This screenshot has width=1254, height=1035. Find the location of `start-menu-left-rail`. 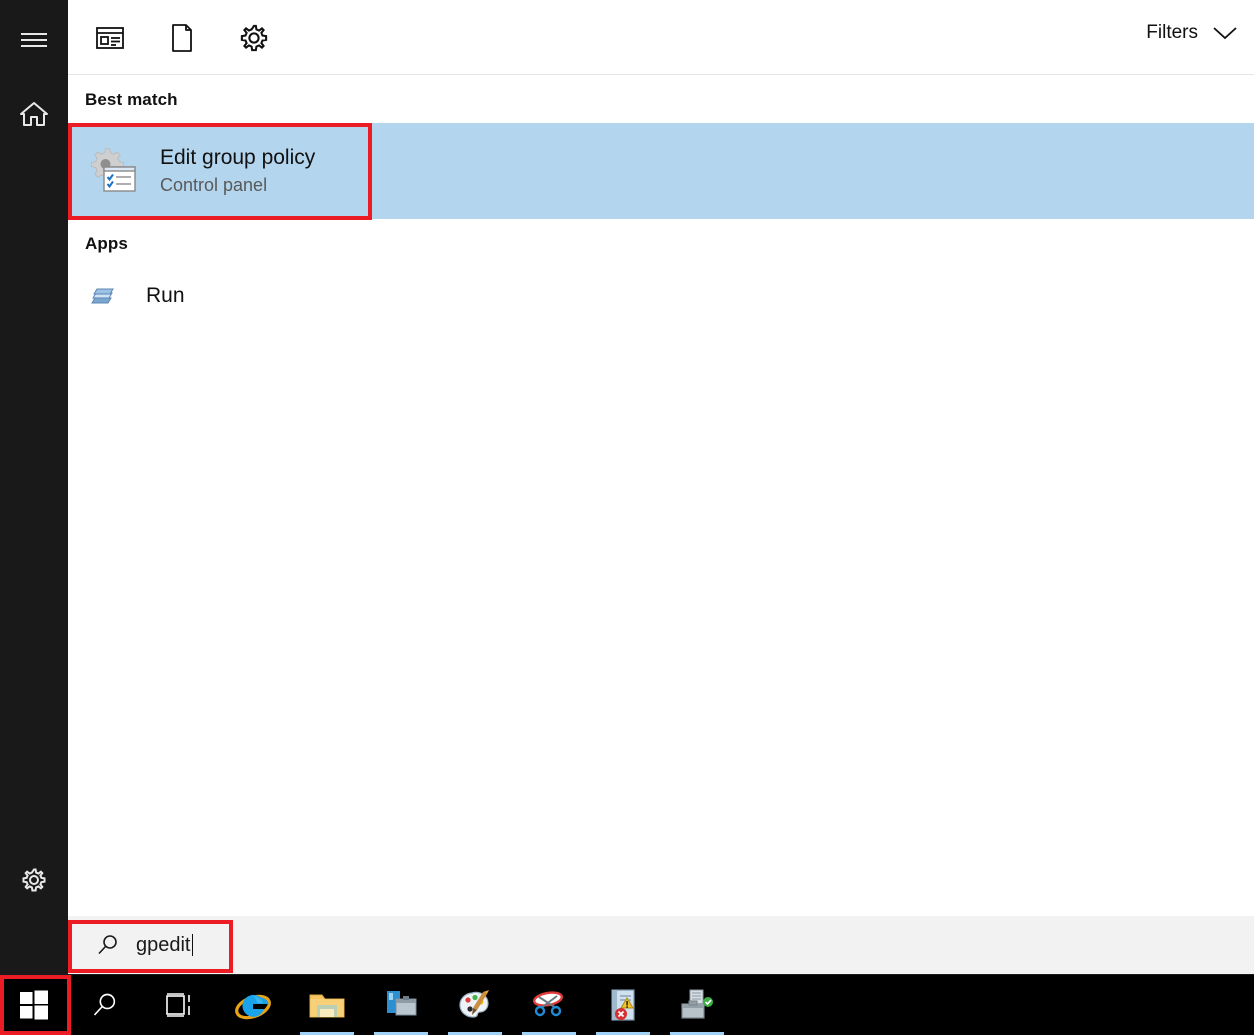

start-menu-left-rail is located at coordinates (34, 487).